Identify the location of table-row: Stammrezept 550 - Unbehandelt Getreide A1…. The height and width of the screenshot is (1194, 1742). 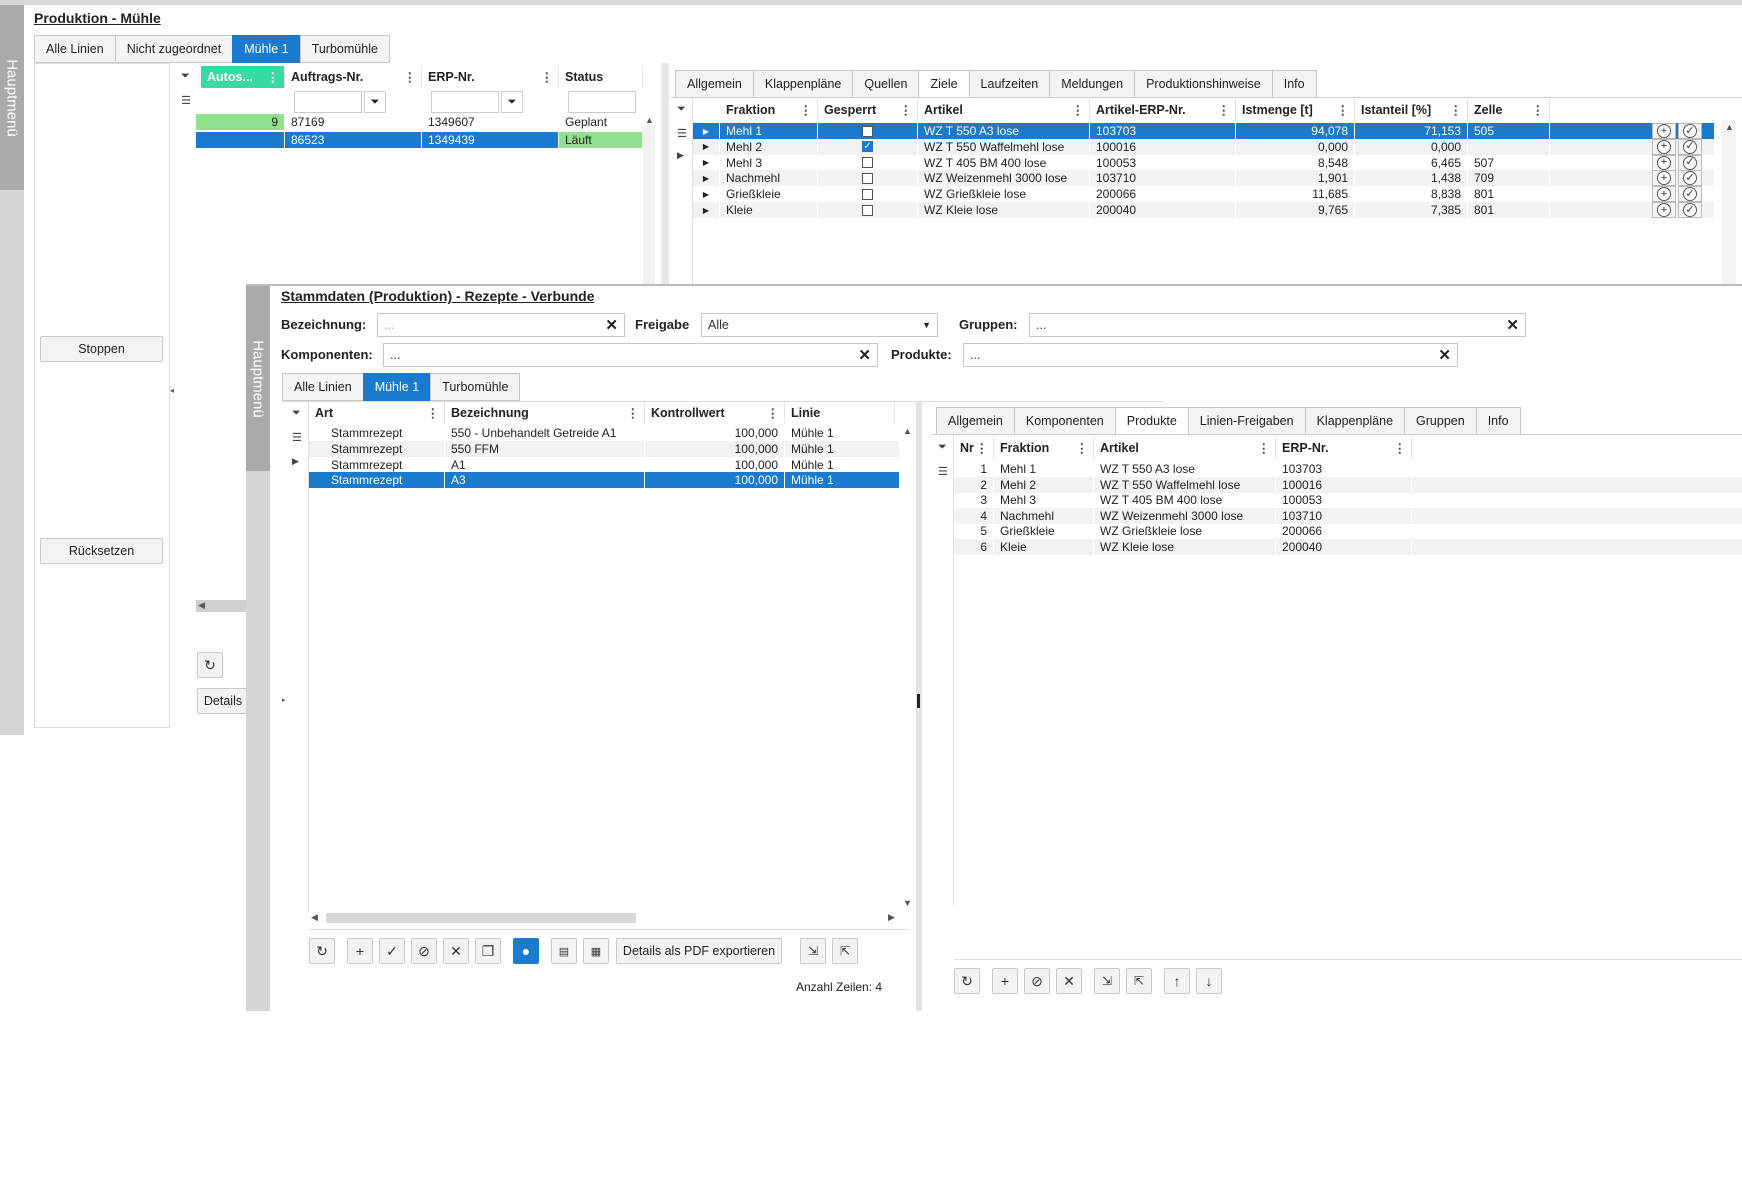
(604, 433).